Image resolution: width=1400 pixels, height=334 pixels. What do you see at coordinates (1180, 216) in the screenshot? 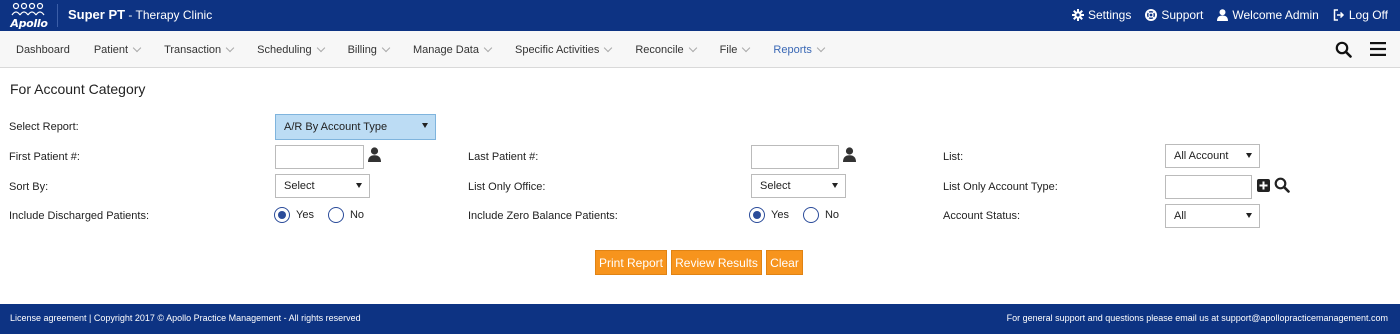
I see `account-status-value: All` at bounding box center [1180, 216].